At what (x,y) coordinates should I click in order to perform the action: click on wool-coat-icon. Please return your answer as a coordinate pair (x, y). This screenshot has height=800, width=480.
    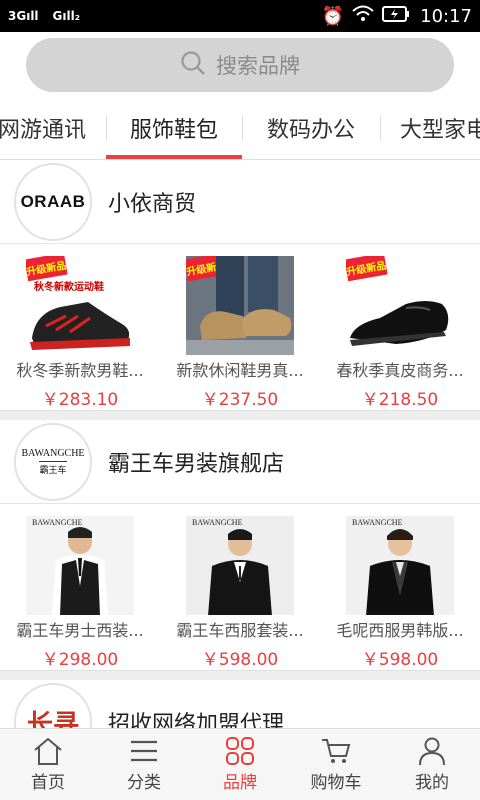
    Looking at the image, I should click on (400, 572).